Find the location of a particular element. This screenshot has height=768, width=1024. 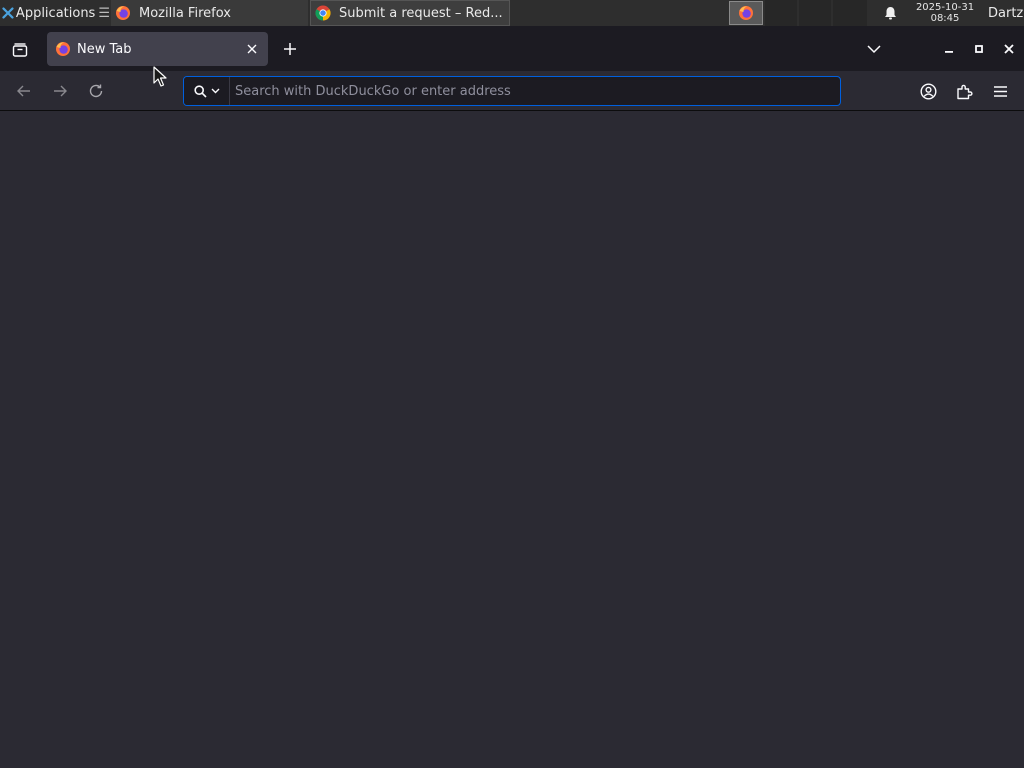

mouse-cursor-icon is located at coordinates (160, 76).